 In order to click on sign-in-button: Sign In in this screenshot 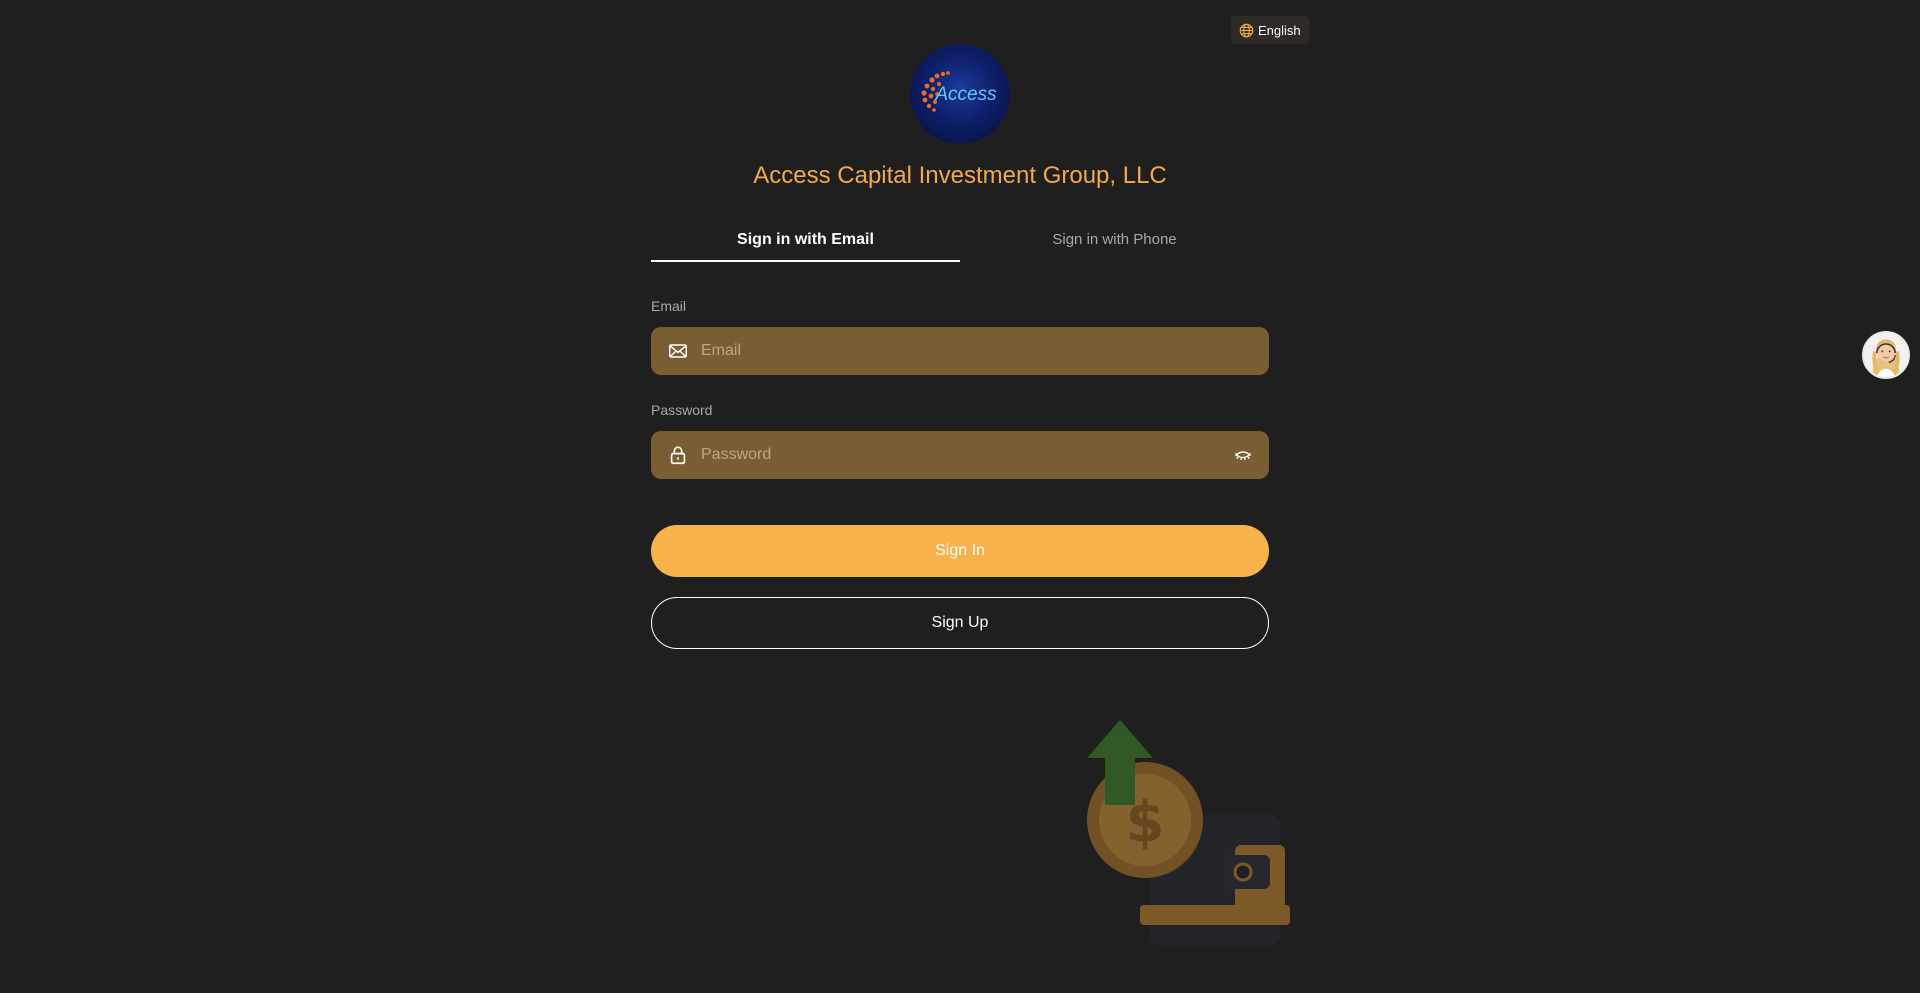, I will do `click(960, 551)`.